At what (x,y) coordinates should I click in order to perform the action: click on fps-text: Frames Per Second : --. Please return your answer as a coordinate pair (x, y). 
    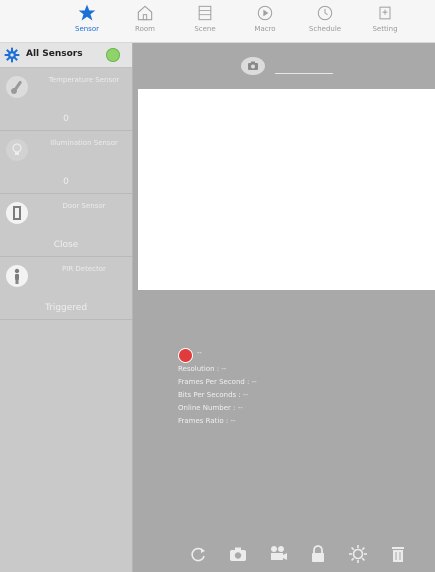
    Looking at the image, I should click on (217, 382).